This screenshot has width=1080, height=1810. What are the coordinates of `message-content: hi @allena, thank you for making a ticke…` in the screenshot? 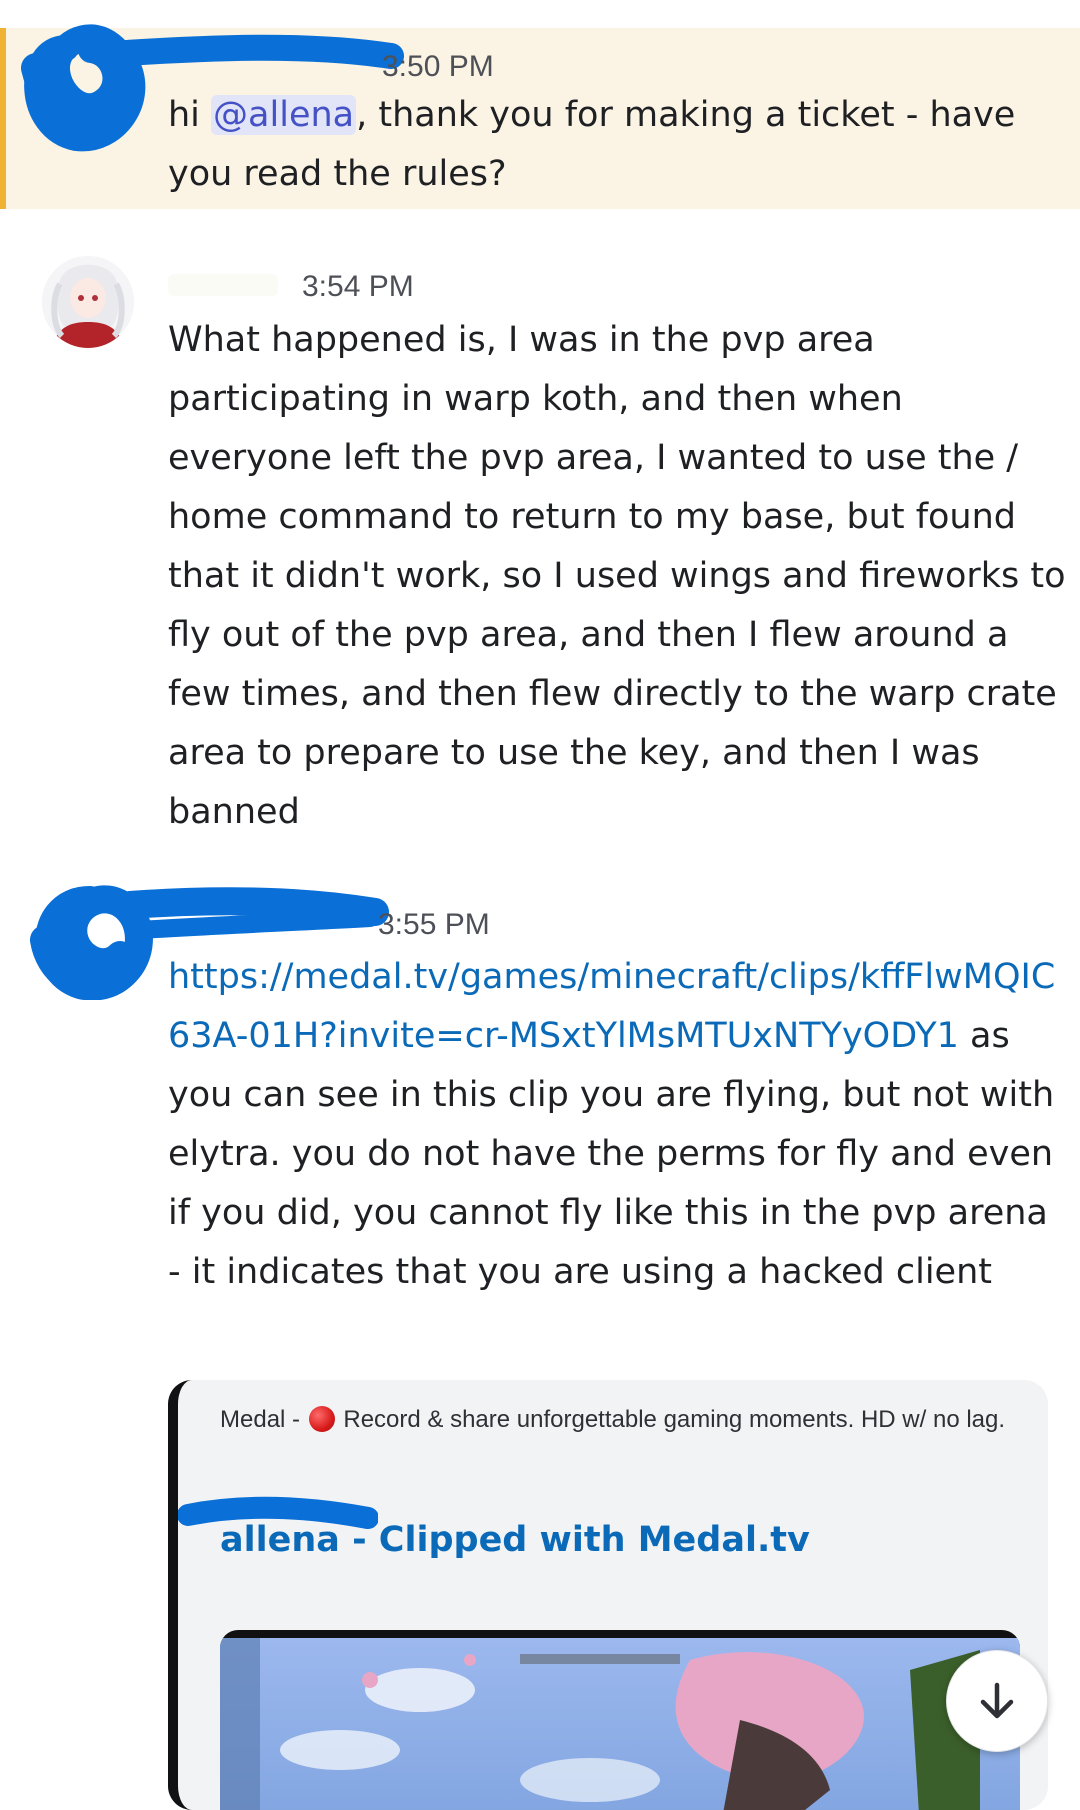 It's located at (592, 144).